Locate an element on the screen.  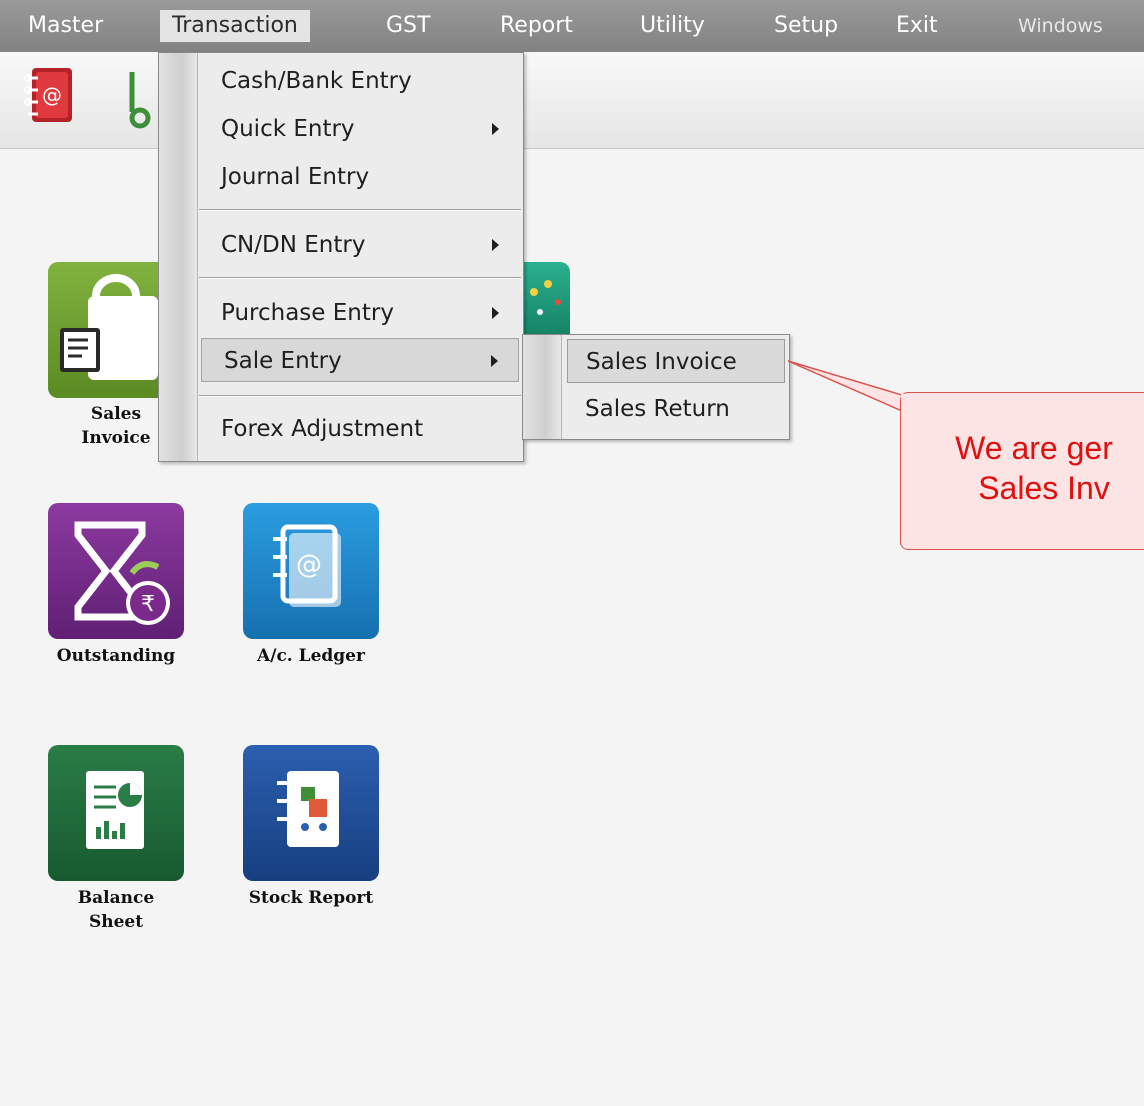
ledger-icon: @ is located at coordinates (307, 565).